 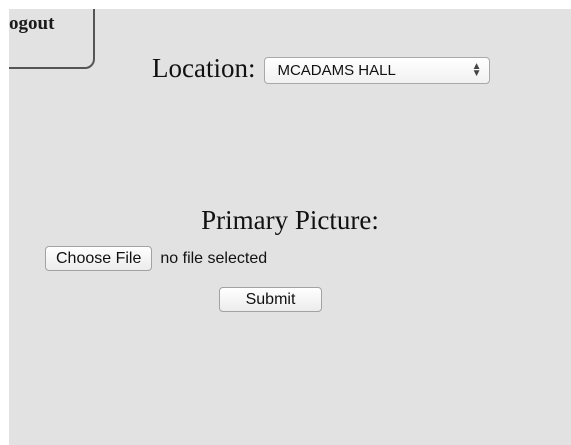 What do you see at coordinates (290, 220) in the screenshot?
I see `primary-picture-label: Primary Picture:` at bounding box center [290, 220].